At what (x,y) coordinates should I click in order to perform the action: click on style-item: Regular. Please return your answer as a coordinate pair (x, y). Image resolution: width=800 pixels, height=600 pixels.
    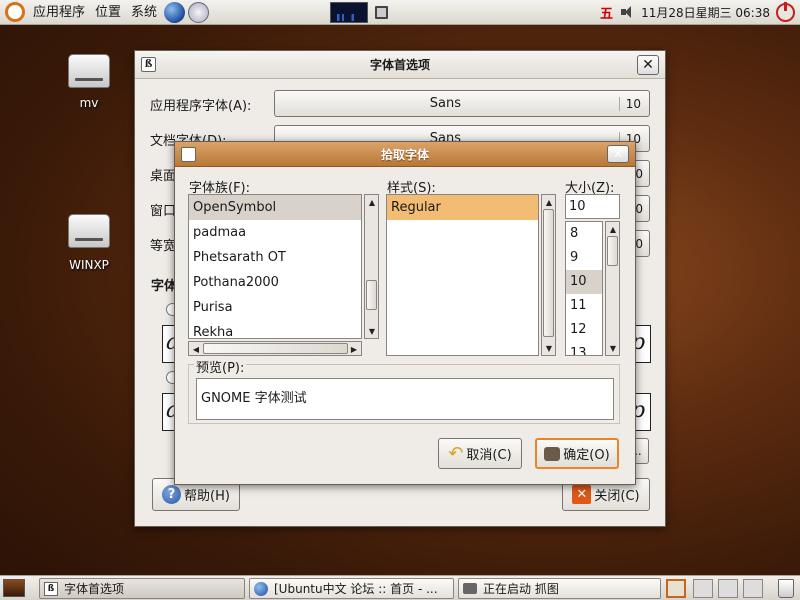
    Looking at the image, I should click on (462, 207).